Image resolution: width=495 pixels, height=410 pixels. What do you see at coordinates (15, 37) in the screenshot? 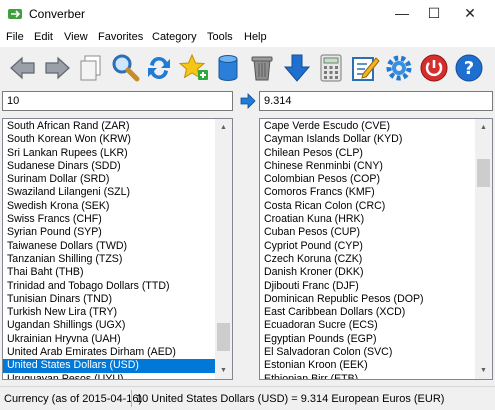
I see `menu-file: File` at bounding box center [15, 37].